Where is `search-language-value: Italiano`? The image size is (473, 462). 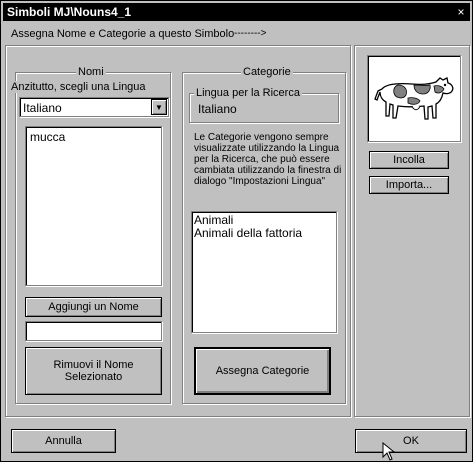 search-language-value: Italiano is located at coordinates (217, 109).